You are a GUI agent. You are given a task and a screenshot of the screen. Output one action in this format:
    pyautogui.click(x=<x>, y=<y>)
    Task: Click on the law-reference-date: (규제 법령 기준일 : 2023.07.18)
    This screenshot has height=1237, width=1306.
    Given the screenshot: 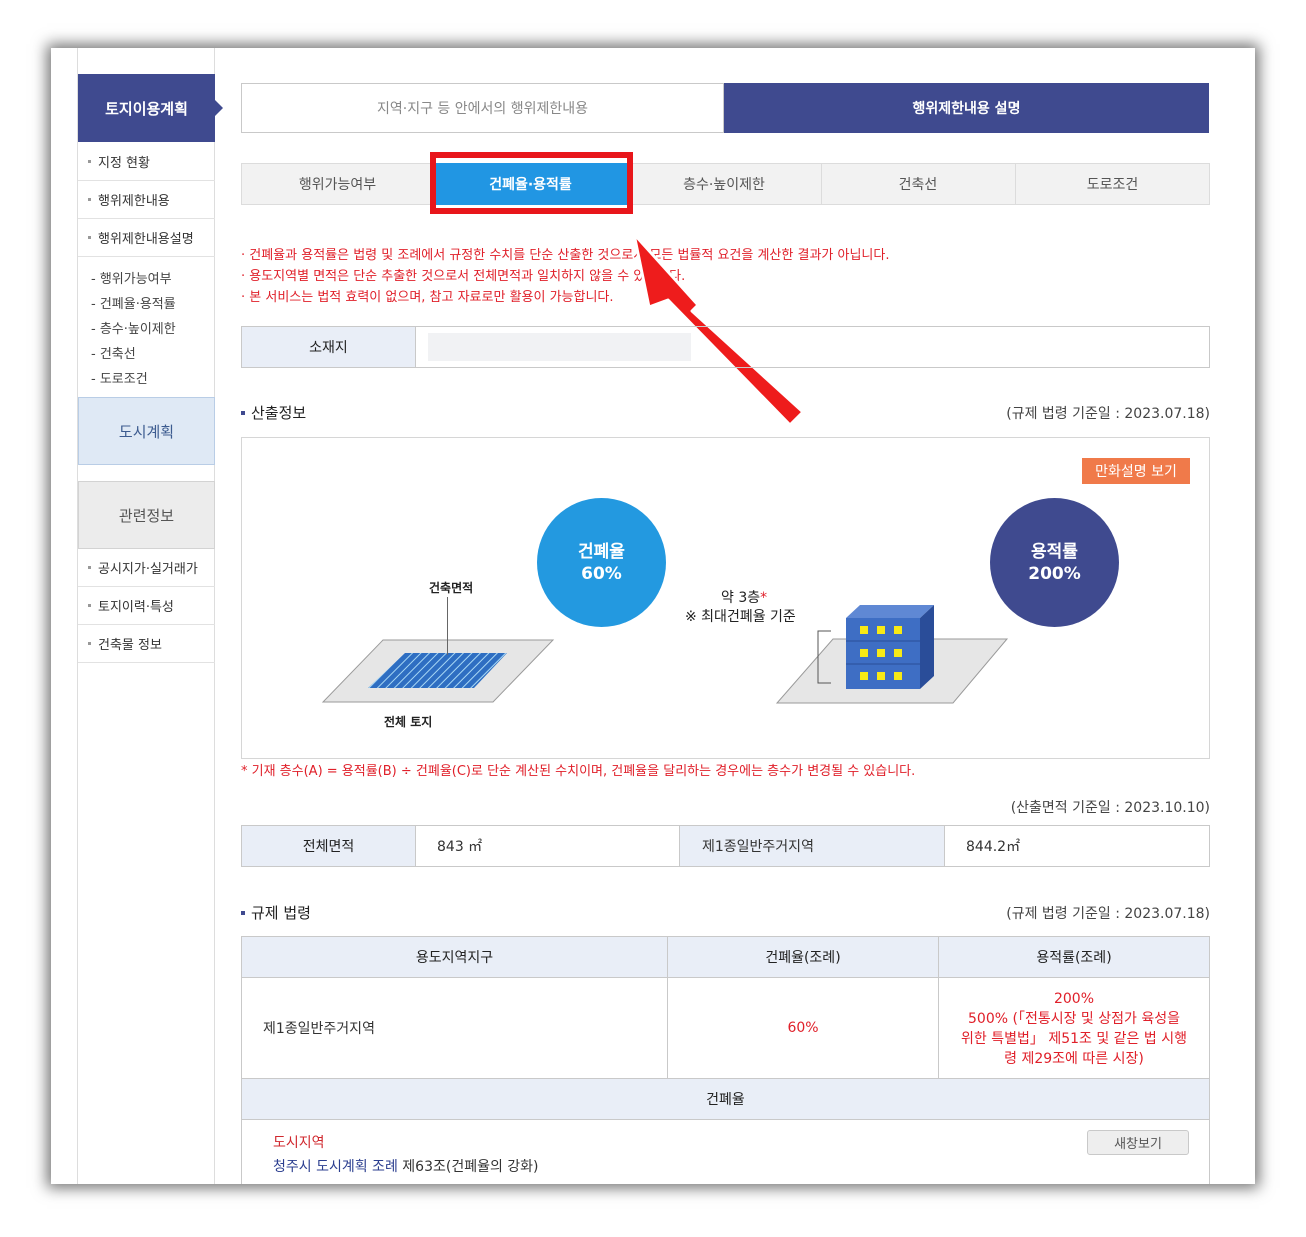 What is the action you would take?
    pyautogui.click(x=1108, y=914)
    